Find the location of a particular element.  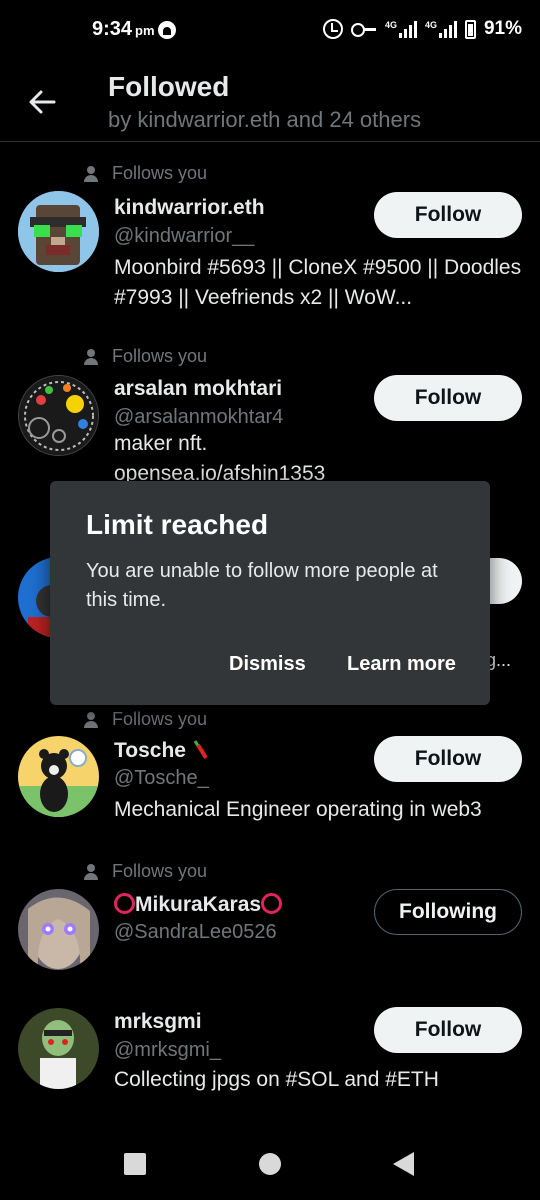

page-subtitle: by kindwarrior.eth and 24 others is located at coordinates (265, 119).